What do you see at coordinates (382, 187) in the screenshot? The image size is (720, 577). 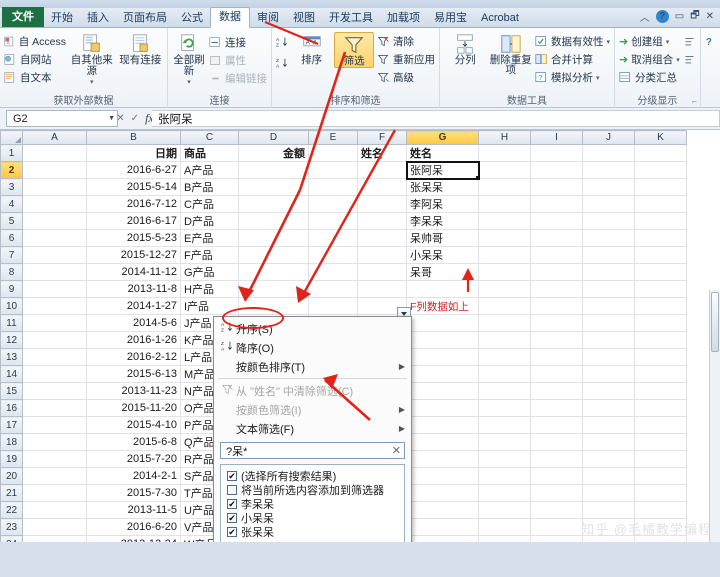 I see `cell-F3` at bounding box center [382, 187].